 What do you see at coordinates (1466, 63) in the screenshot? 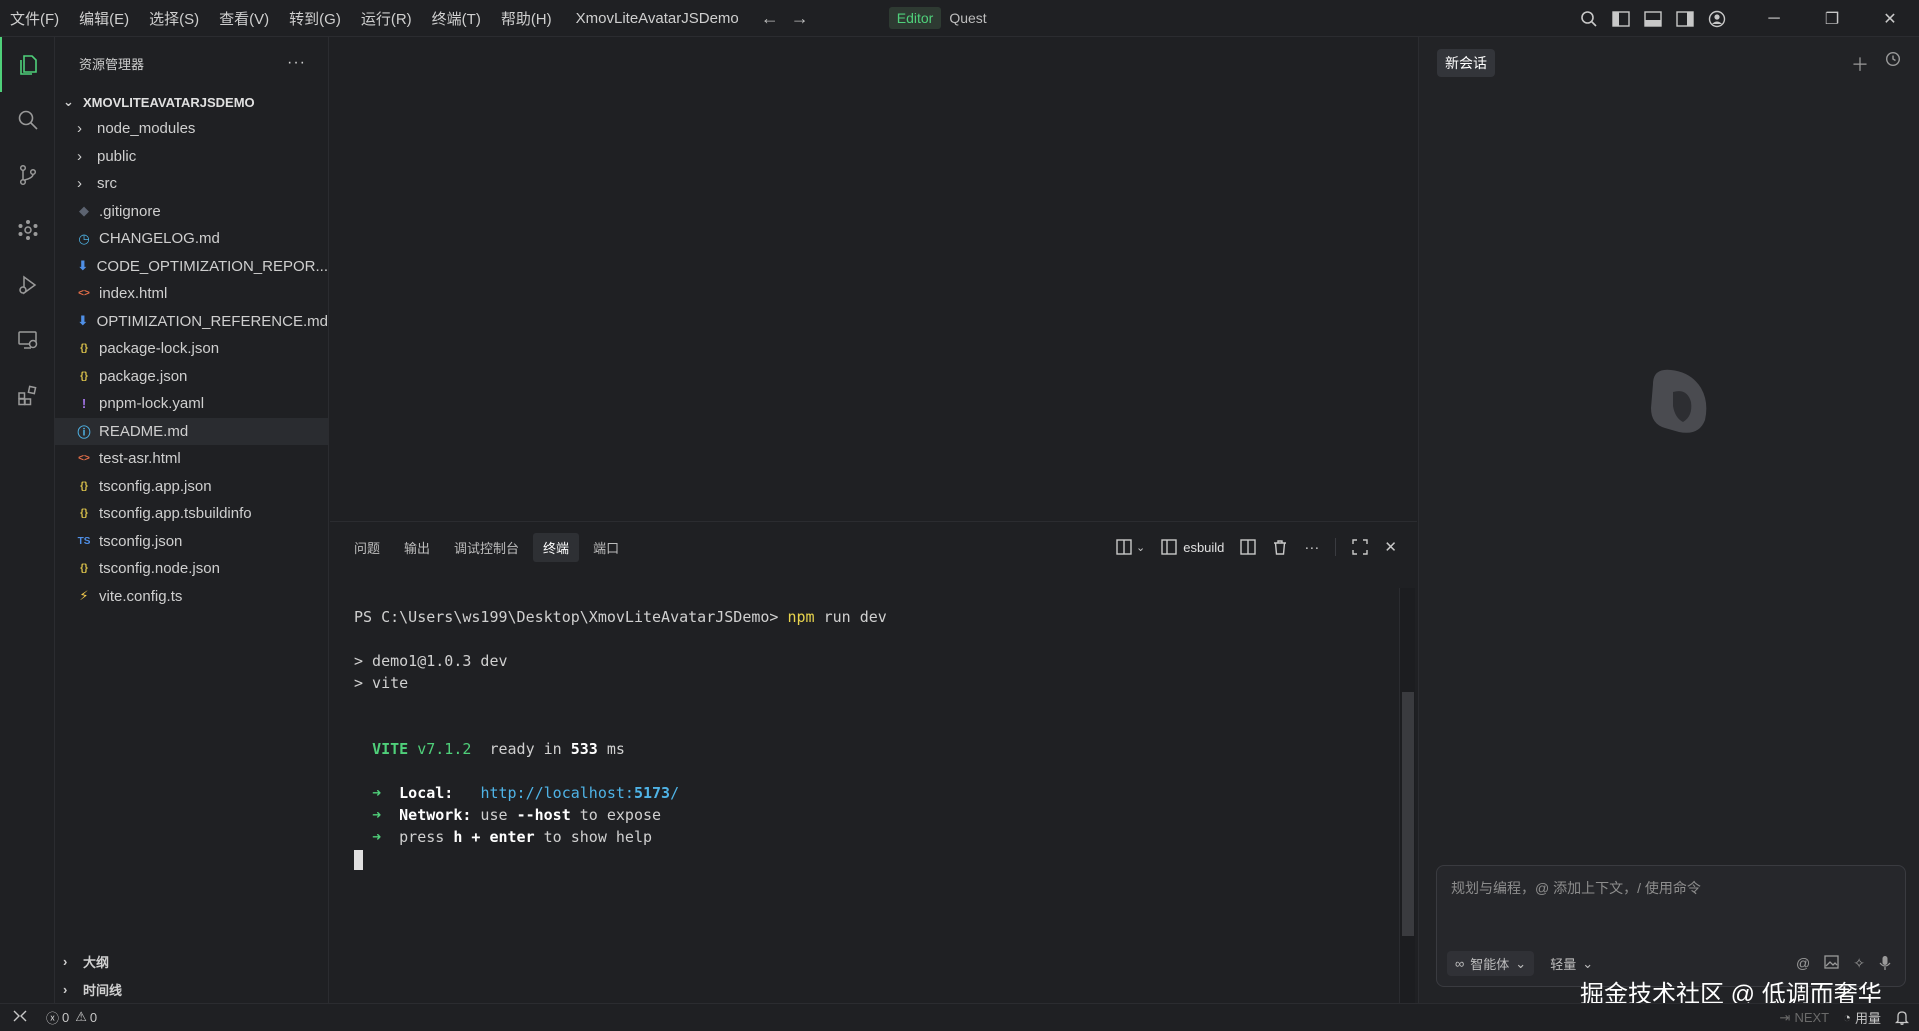
I see `chat-tab-new-session: 新会话` at bounding box center [1466, 63].